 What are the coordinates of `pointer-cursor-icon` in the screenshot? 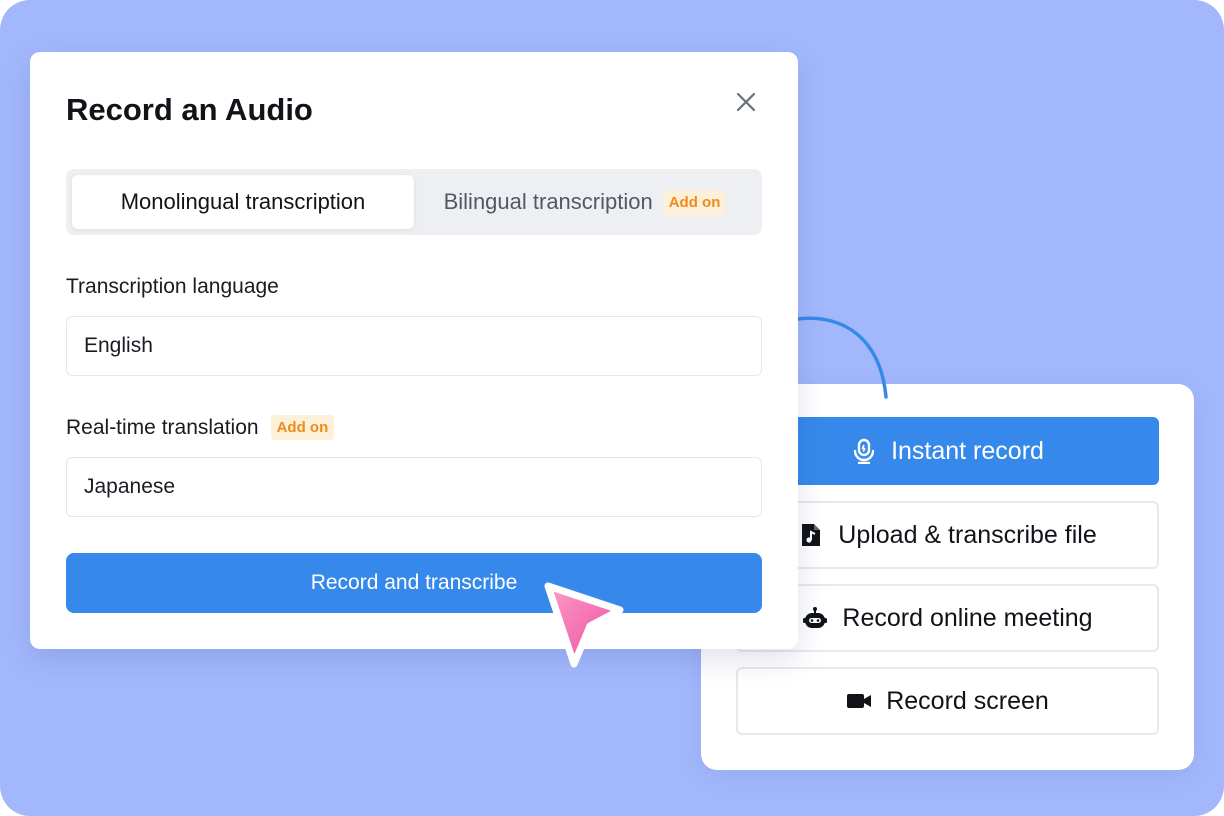 It's located at (584, 625).